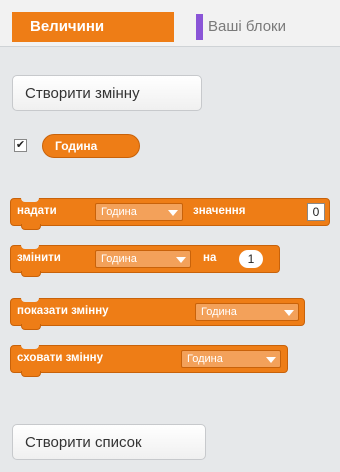  I want to click on change-variable-block: змінити Година на 1, so click(145, 261).